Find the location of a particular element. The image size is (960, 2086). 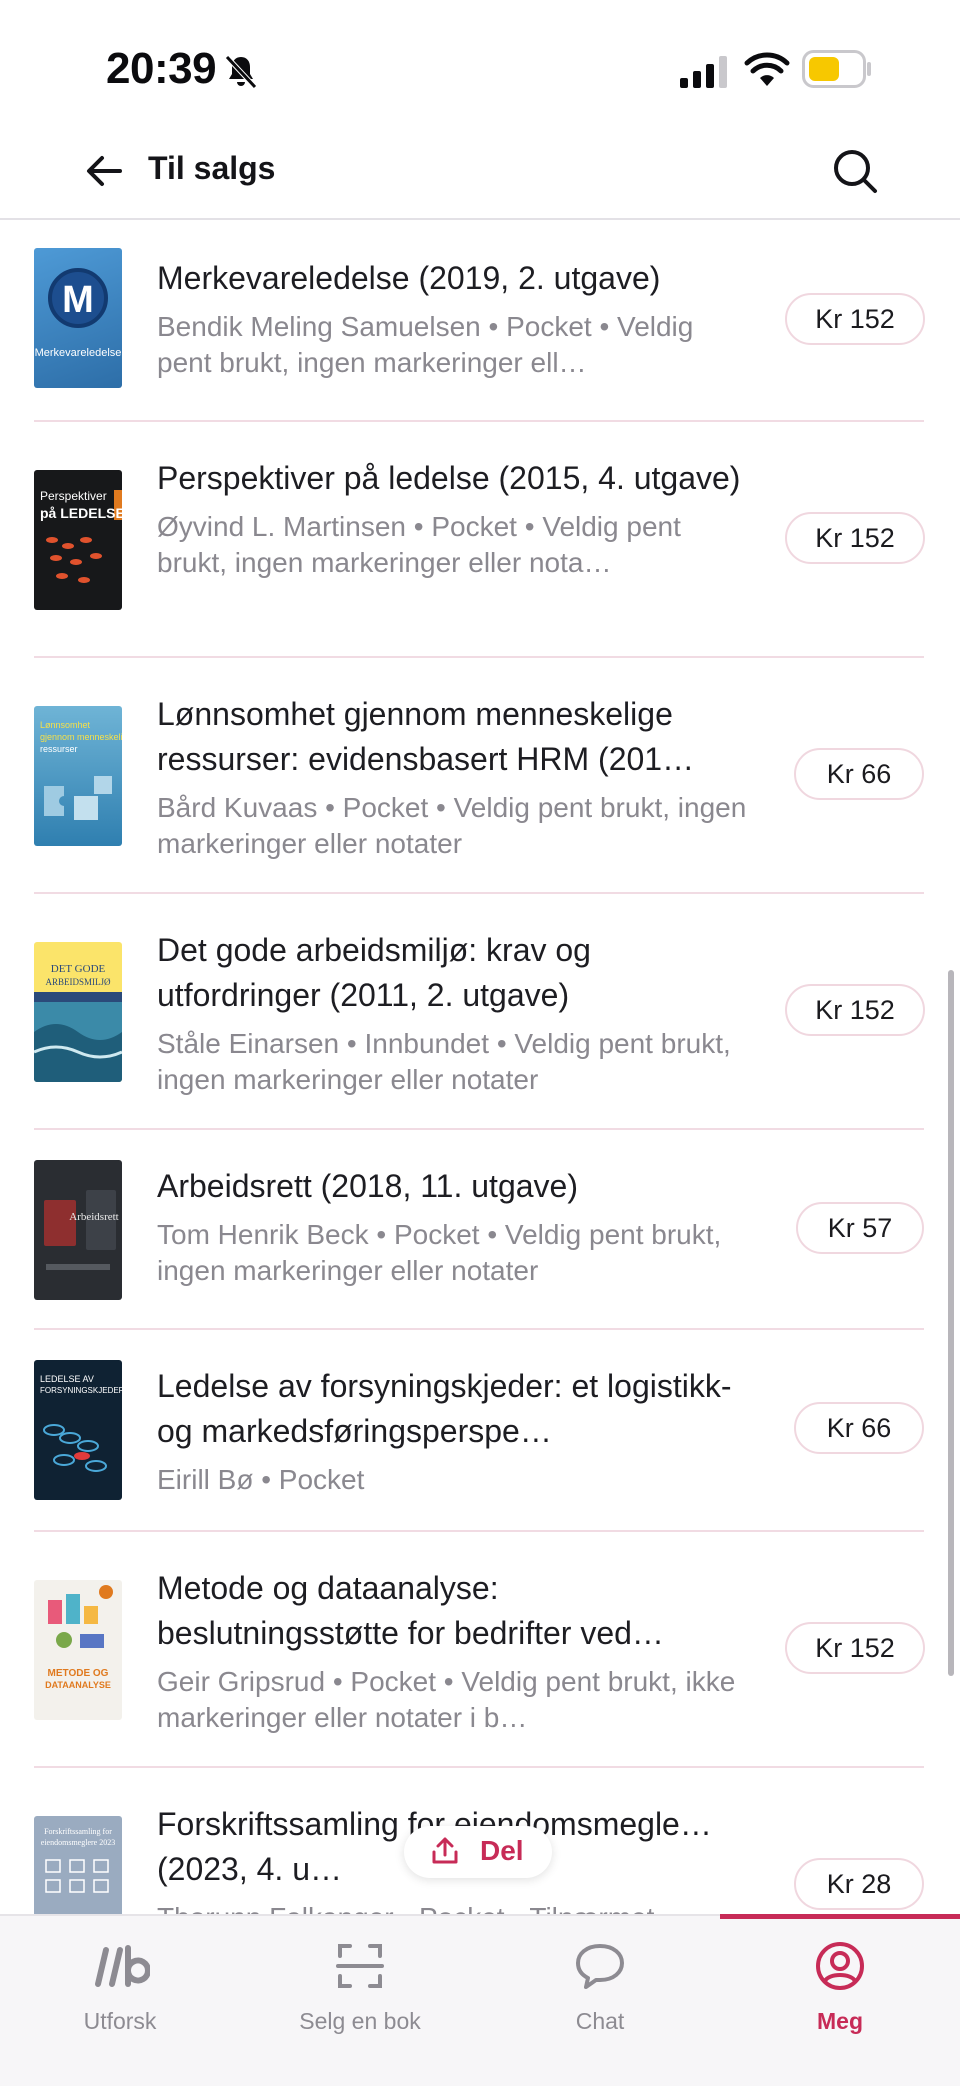

wifi-icon is located at coordinates (767, 69).